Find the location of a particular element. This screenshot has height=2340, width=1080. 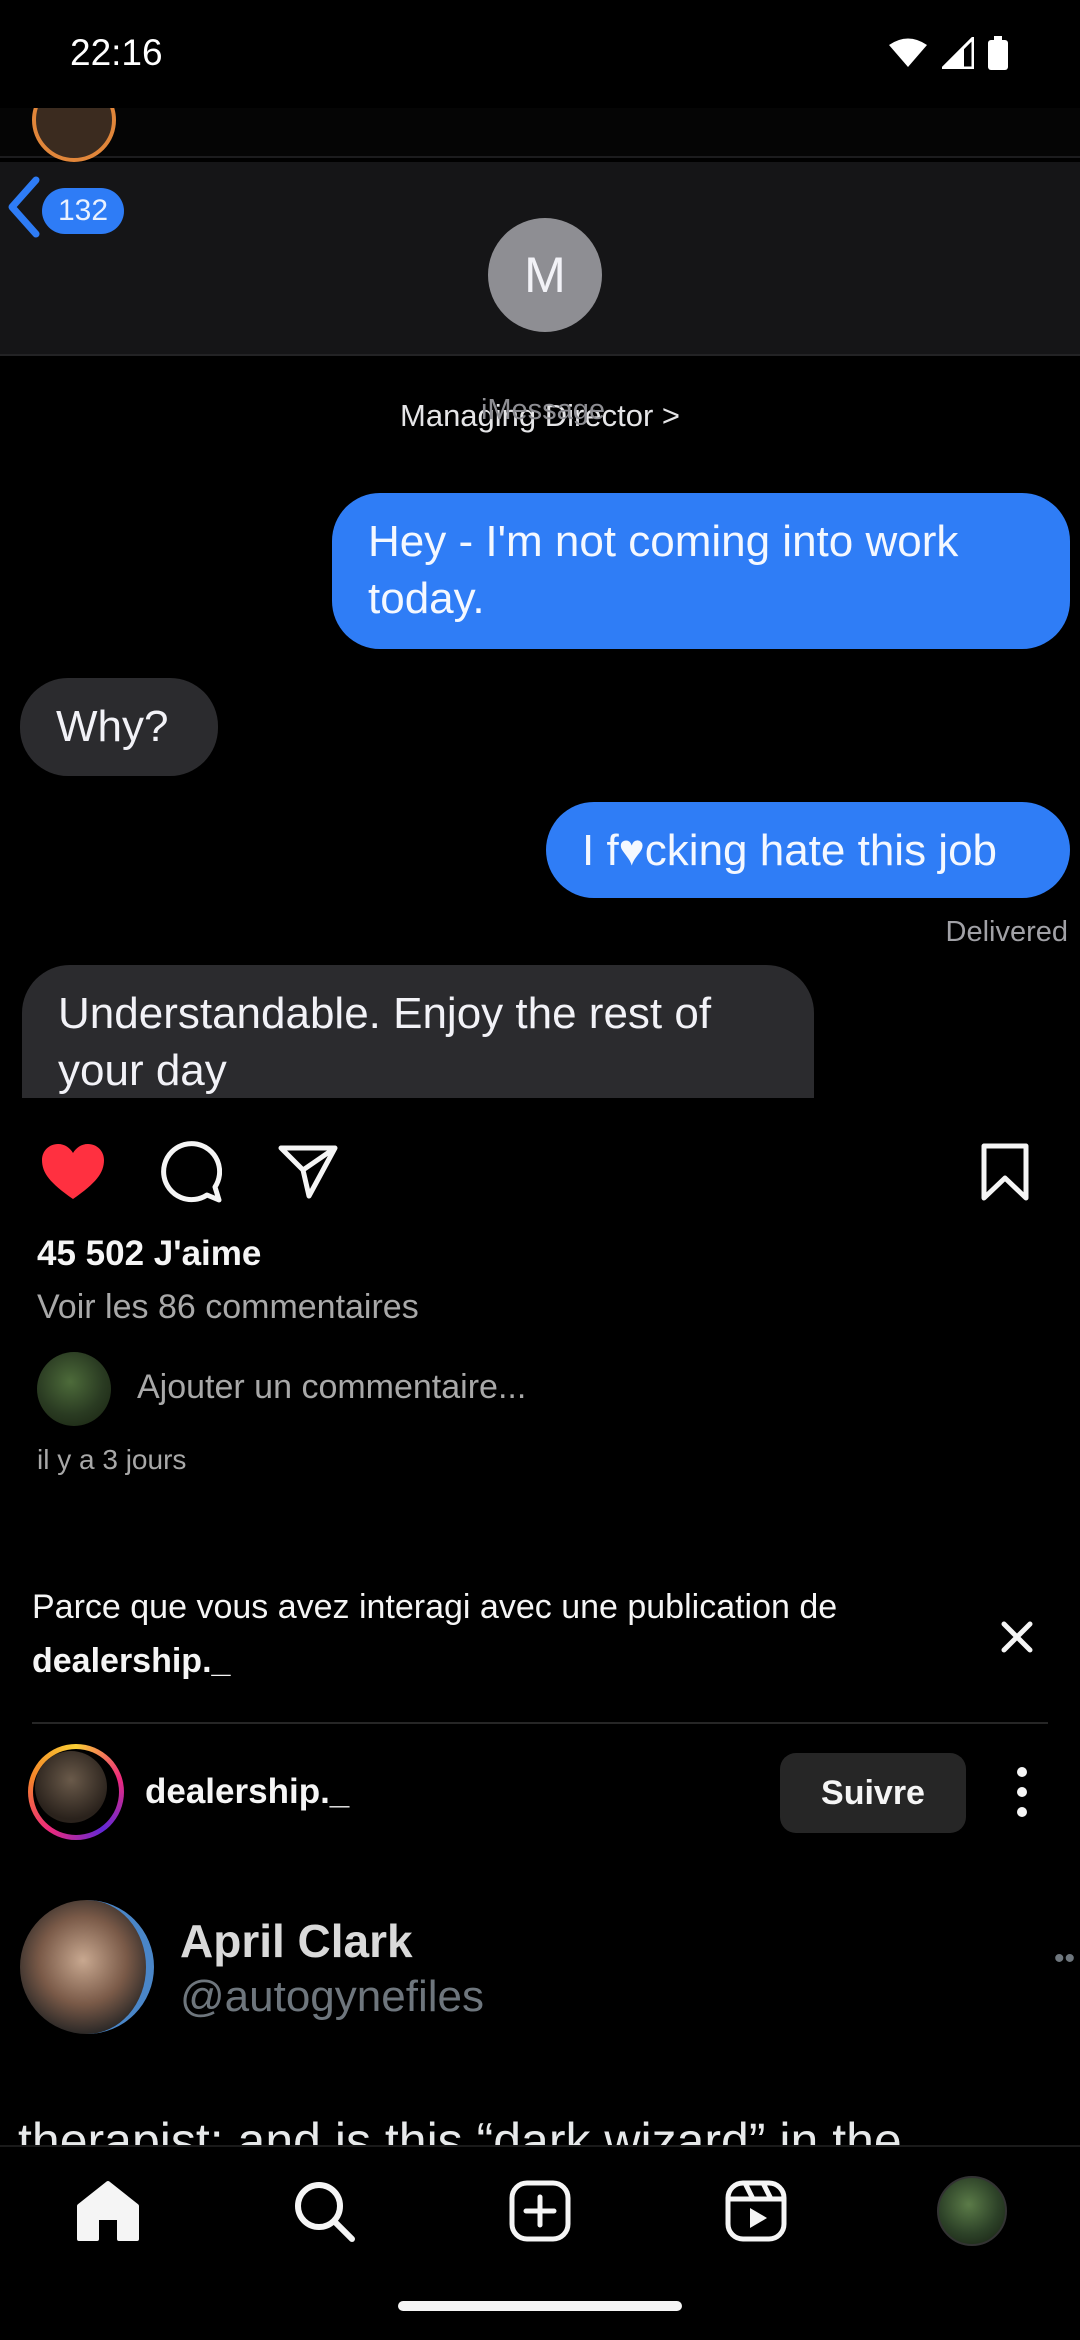

search-icon is located at coordinates (325, 2212).